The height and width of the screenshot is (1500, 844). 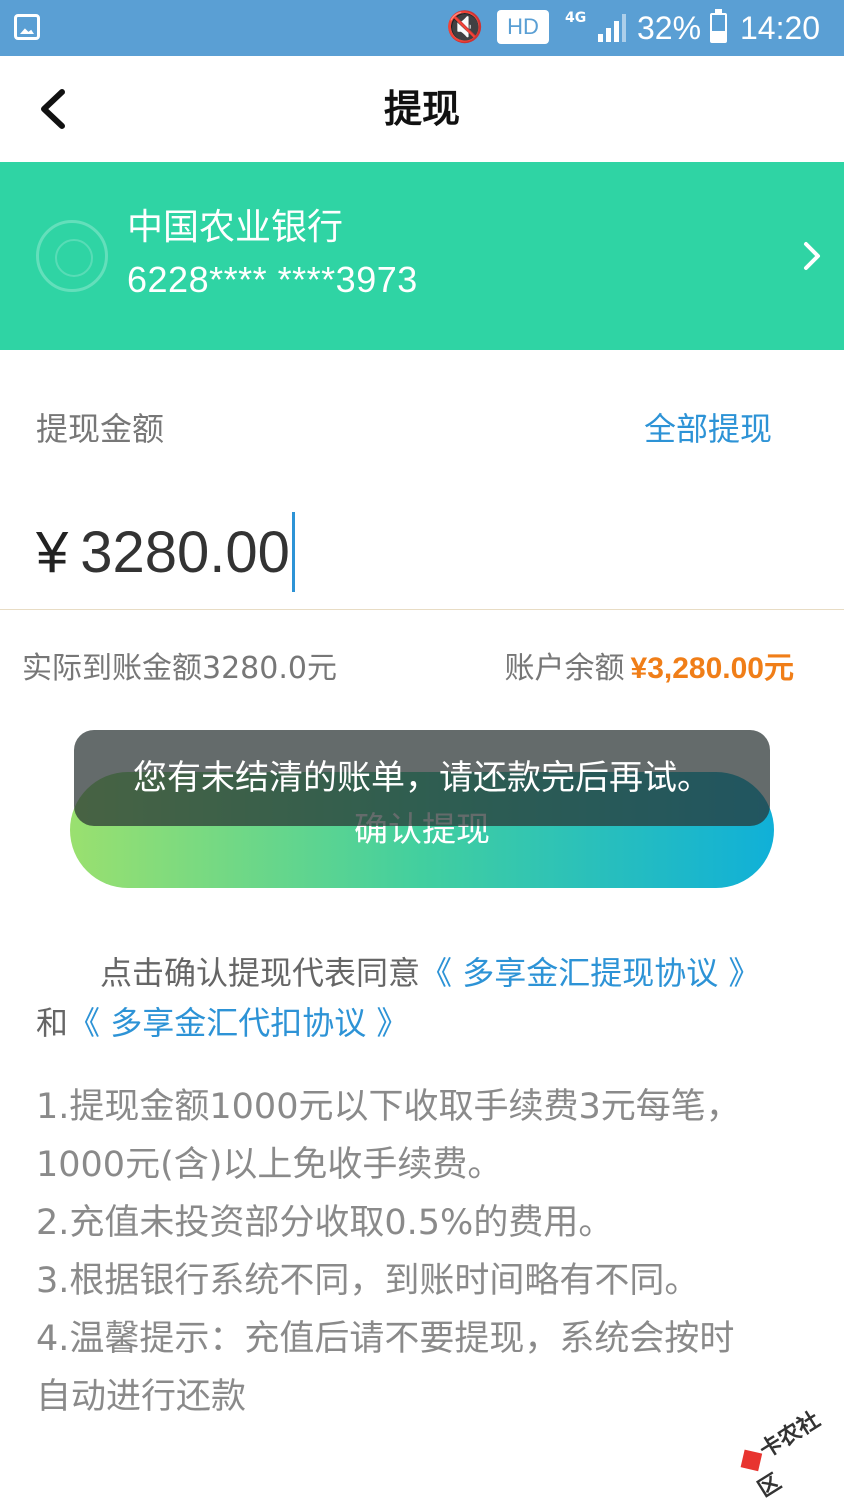 I want to click on agreement-middle: 和, so click(x=52, y=1023).